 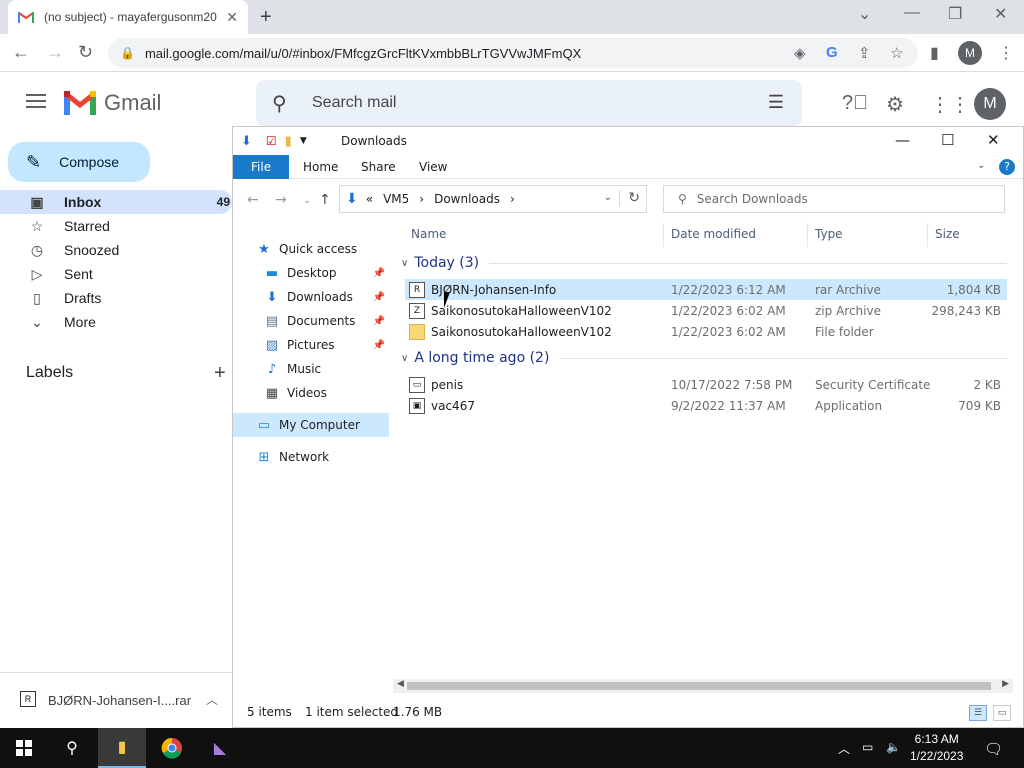 What do you see at coordinates (220, 748) in the screenshot?
I see `visual-studio-taskbar-icon: ◣` at bounding box center [220, 748].